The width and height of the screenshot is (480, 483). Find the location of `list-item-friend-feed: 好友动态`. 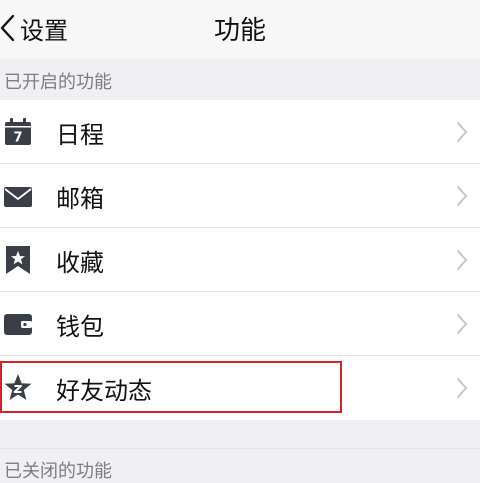

list-item-friend-feed: 好友动态 is located at coordinates (240, 388).